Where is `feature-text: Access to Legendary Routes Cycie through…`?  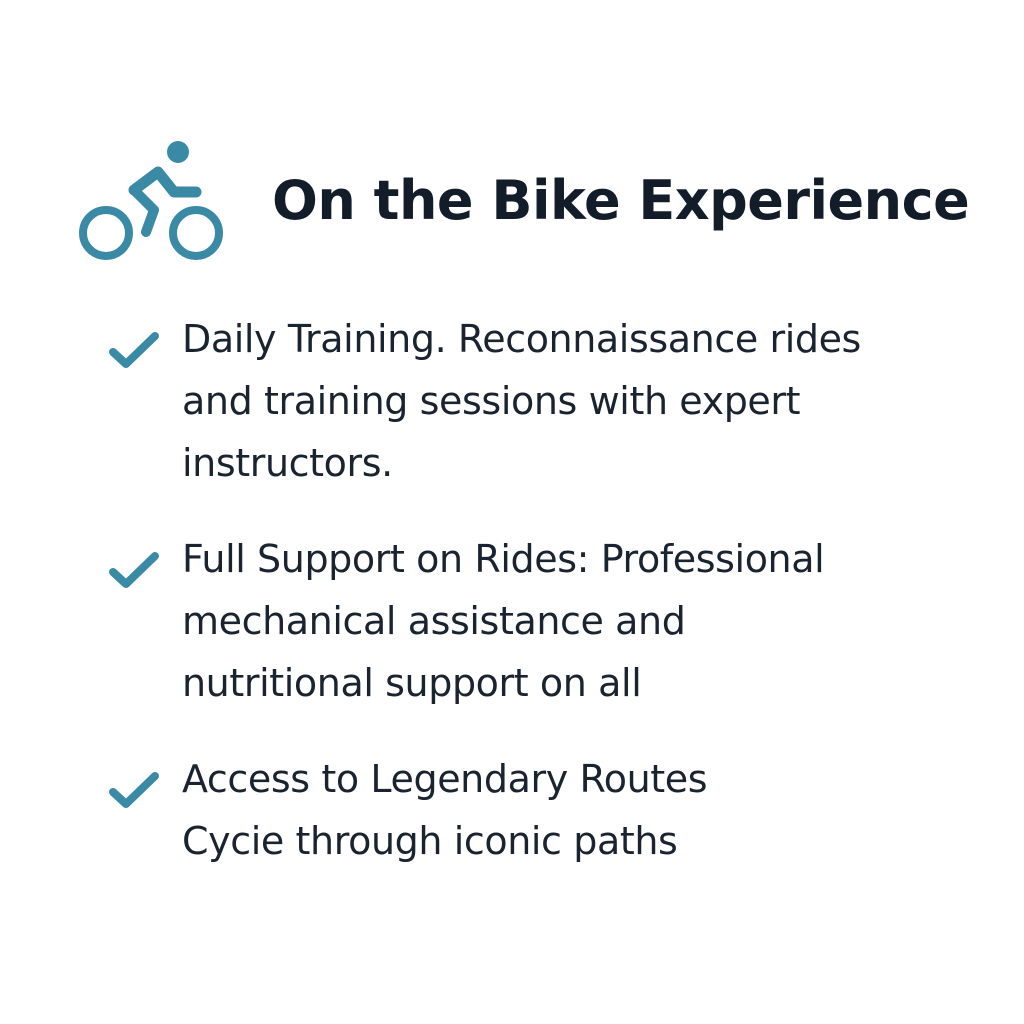
feature-text: Access to Legendary Routes Cycie through… is located at coordinates (583, 810).